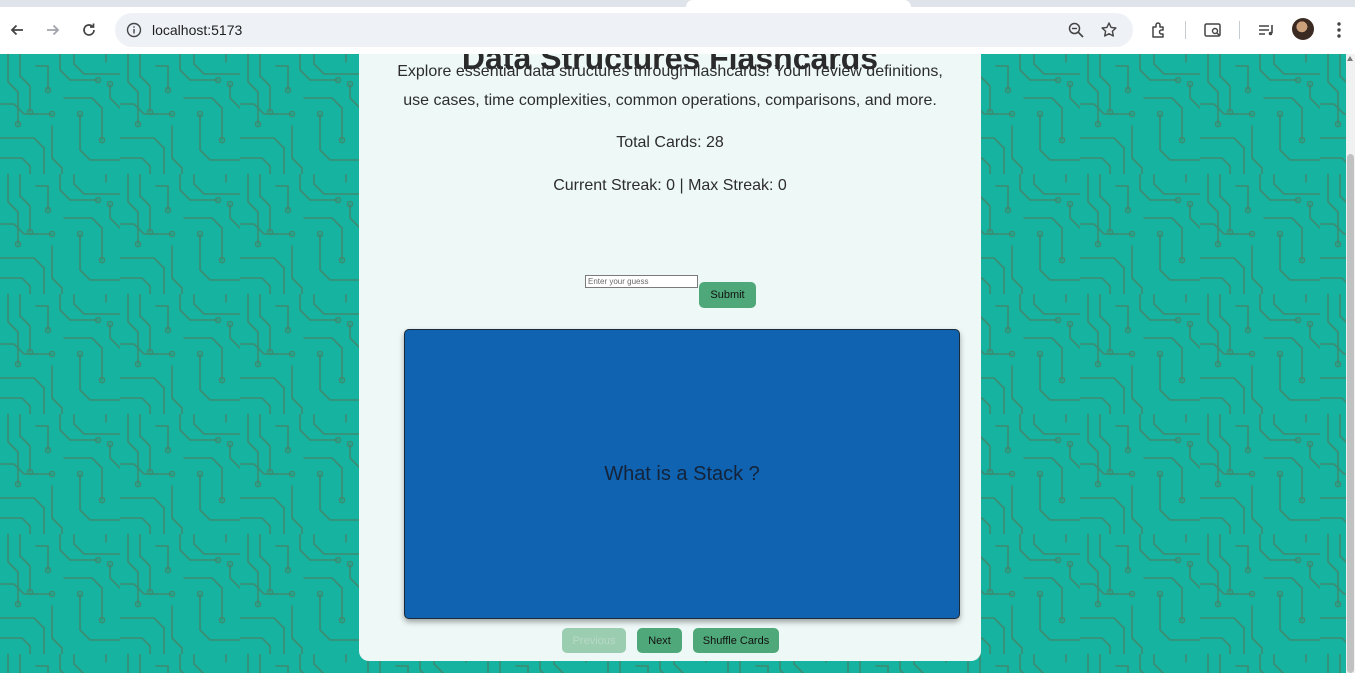  I want to click on shuffle-button: Shuffle Cards, so click(736, 640).